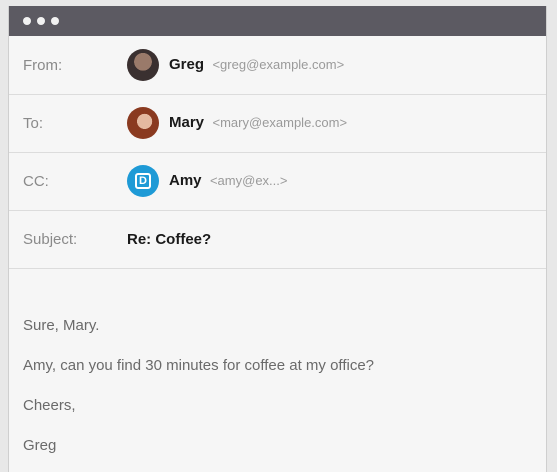 The height and width of the screenshot is (472, 557). I want to click on to-label: To:, so click(33, 123).